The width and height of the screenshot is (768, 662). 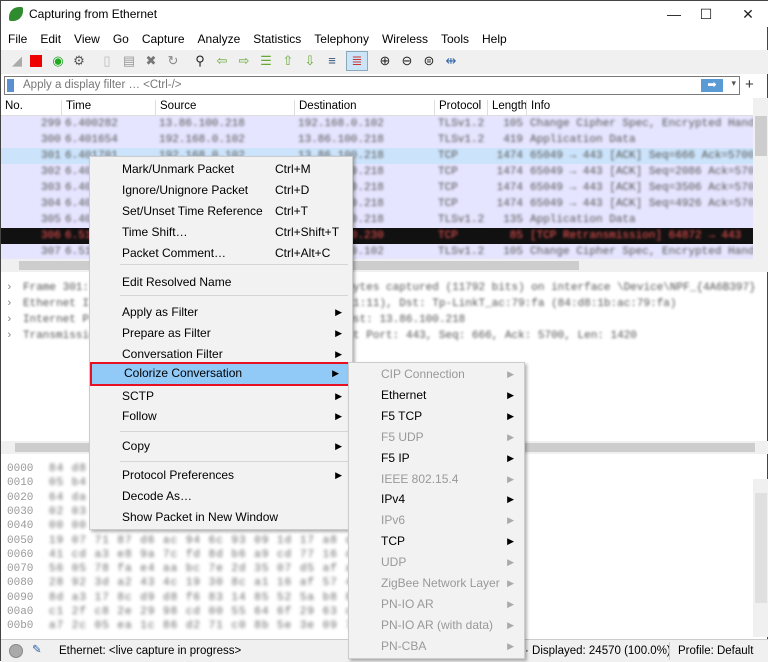 I want to click on menu-edit: Edit, so click(x=50, y=37).